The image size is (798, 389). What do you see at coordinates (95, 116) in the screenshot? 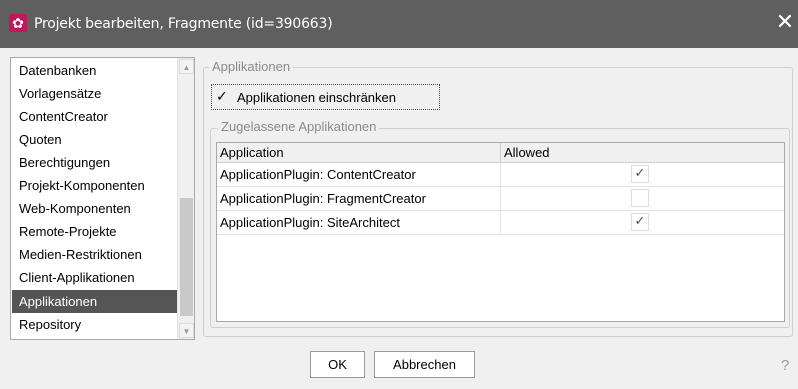
I see `nav-item-contentcreator: ContentCreator` at bounding box center [95, 116].